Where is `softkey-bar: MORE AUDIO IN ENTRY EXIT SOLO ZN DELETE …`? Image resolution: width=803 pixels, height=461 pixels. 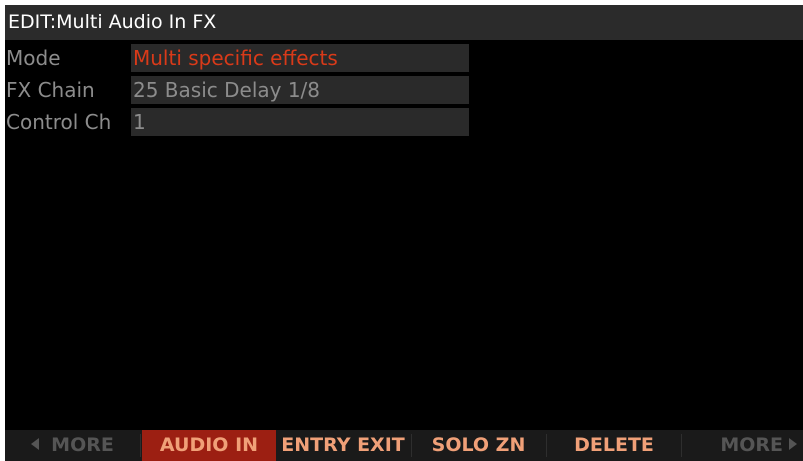 softkey-bar: MORE AUDIO IN ENTRY EXIT SOLO ZN DELETE … is located at coordinates (404, 445).